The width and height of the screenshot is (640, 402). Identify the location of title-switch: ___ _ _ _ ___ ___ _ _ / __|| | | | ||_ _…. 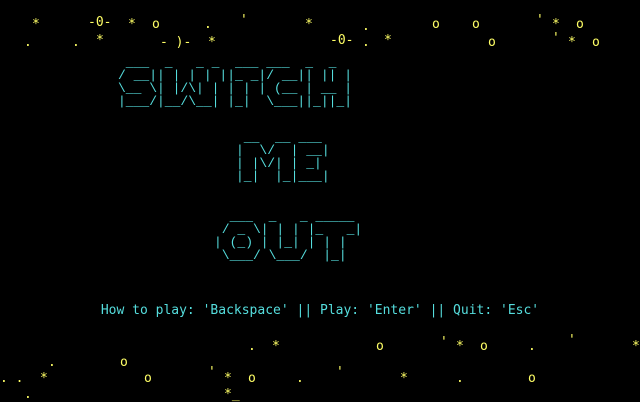
(235, 82).